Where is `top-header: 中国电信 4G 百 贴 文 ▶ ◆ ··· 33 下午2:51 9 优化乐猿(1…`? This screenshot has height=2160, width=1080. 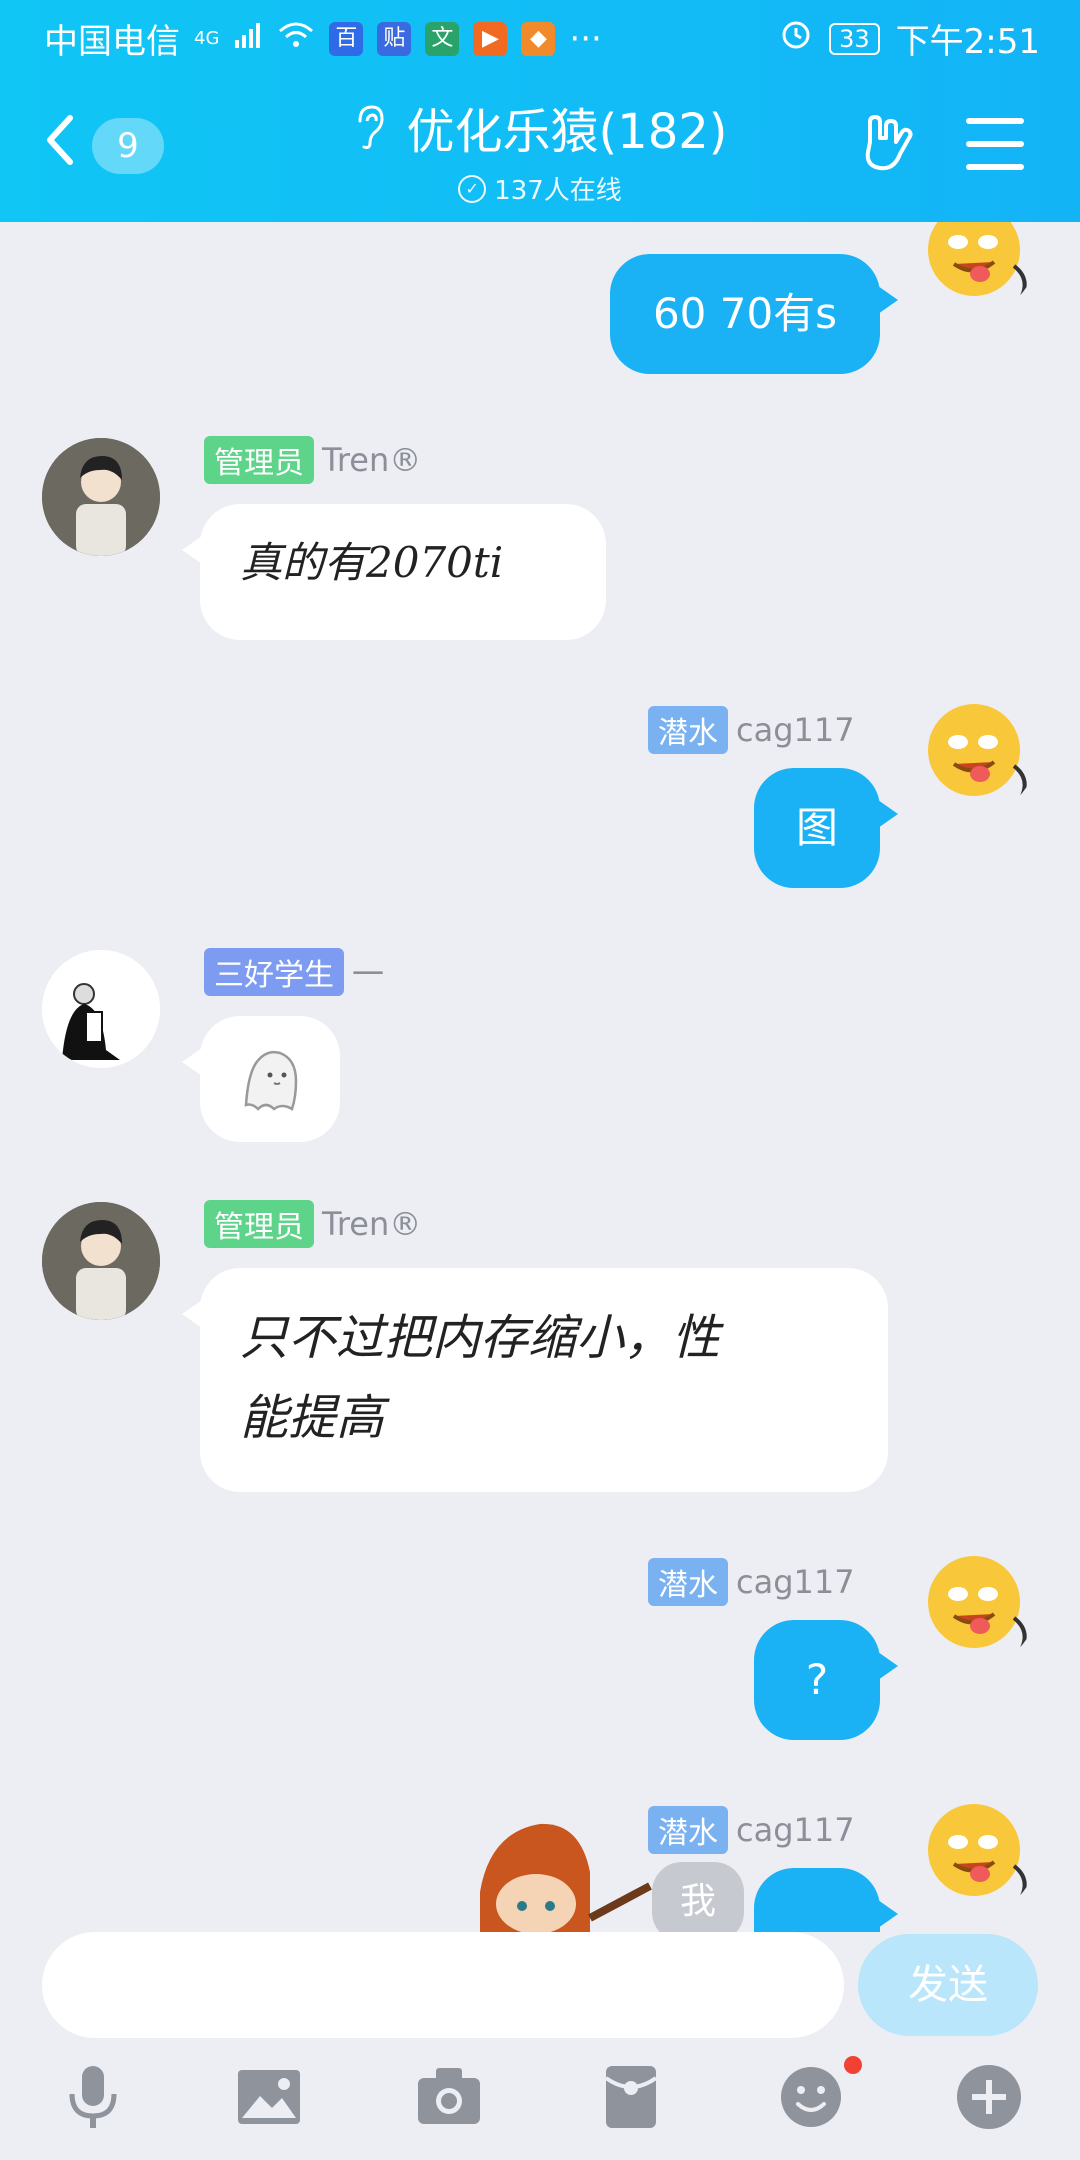
top-header: 中国电信 4G 百 贴 文 ▶ ◆ ··· 33 下午2:51 9 优化乐猿(1… is located at coordinates (540, 111).